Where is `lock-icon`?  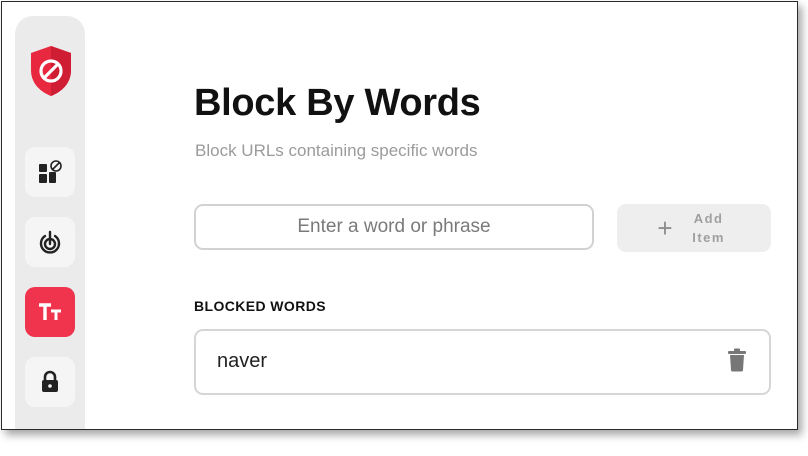 lock-icon is located at coordinates (50, 382).